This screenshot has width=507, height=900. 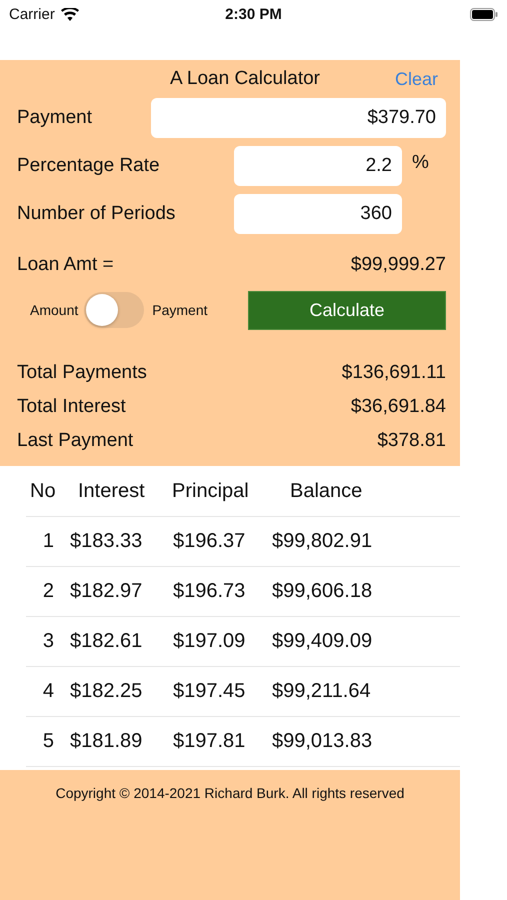 I want to click on table-cell-text: $99,211.64, so click(x=322, y=691).